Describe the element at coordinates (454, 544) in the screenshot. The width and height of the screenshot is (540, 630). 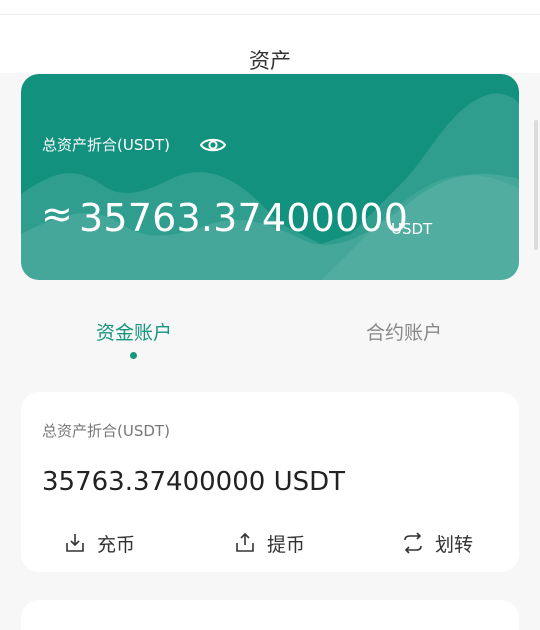
I see `transfer-label: 划转` at that location.